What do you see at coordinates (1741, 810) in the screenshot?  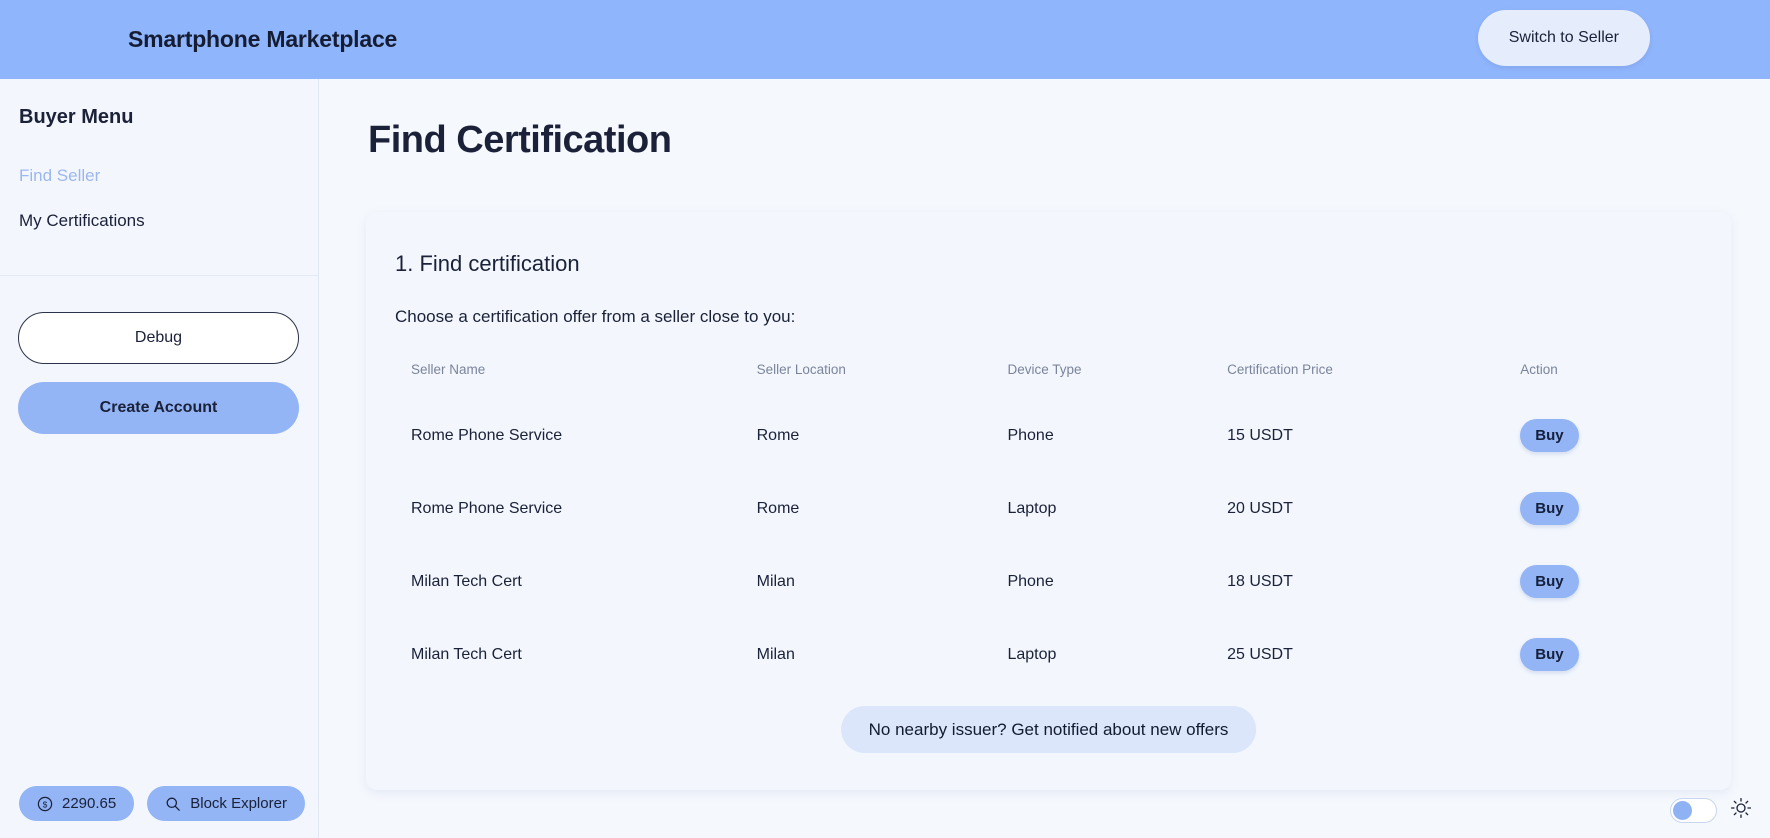 I see `sun-icon` at bounding box center [1741, 810].